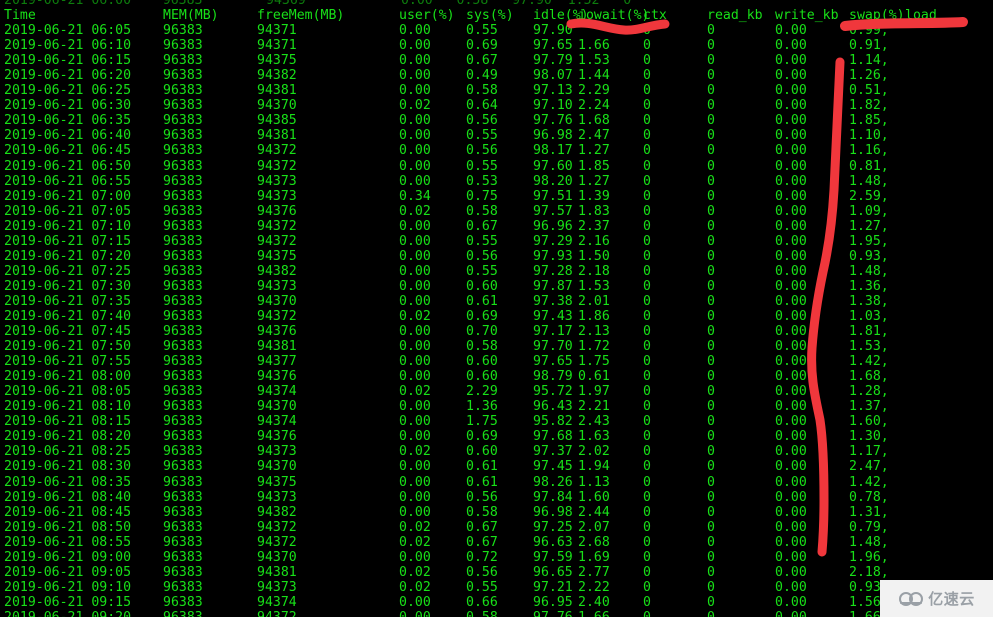 The image size is (993, 617). What do you see at coordinates (553, 31) in the screenshot?
I see `cell-idle: 97.90` at bounding box center [553, 31].